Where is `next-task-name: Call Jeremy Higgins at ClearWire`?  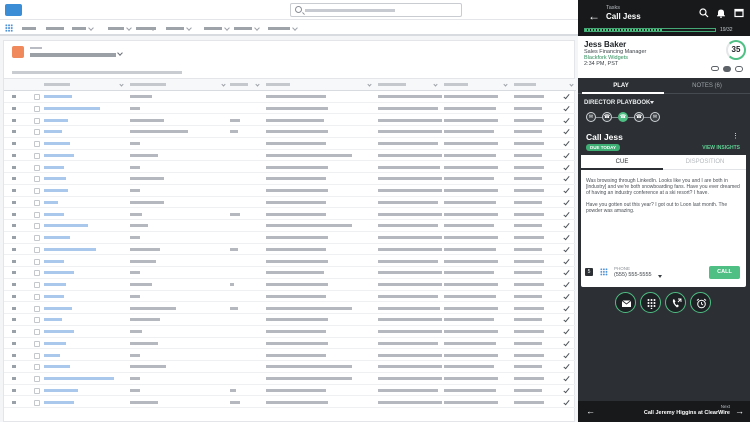
next-task-name: Call Jeremy Higgins at ClearWire is located at coordinates (687, 413).